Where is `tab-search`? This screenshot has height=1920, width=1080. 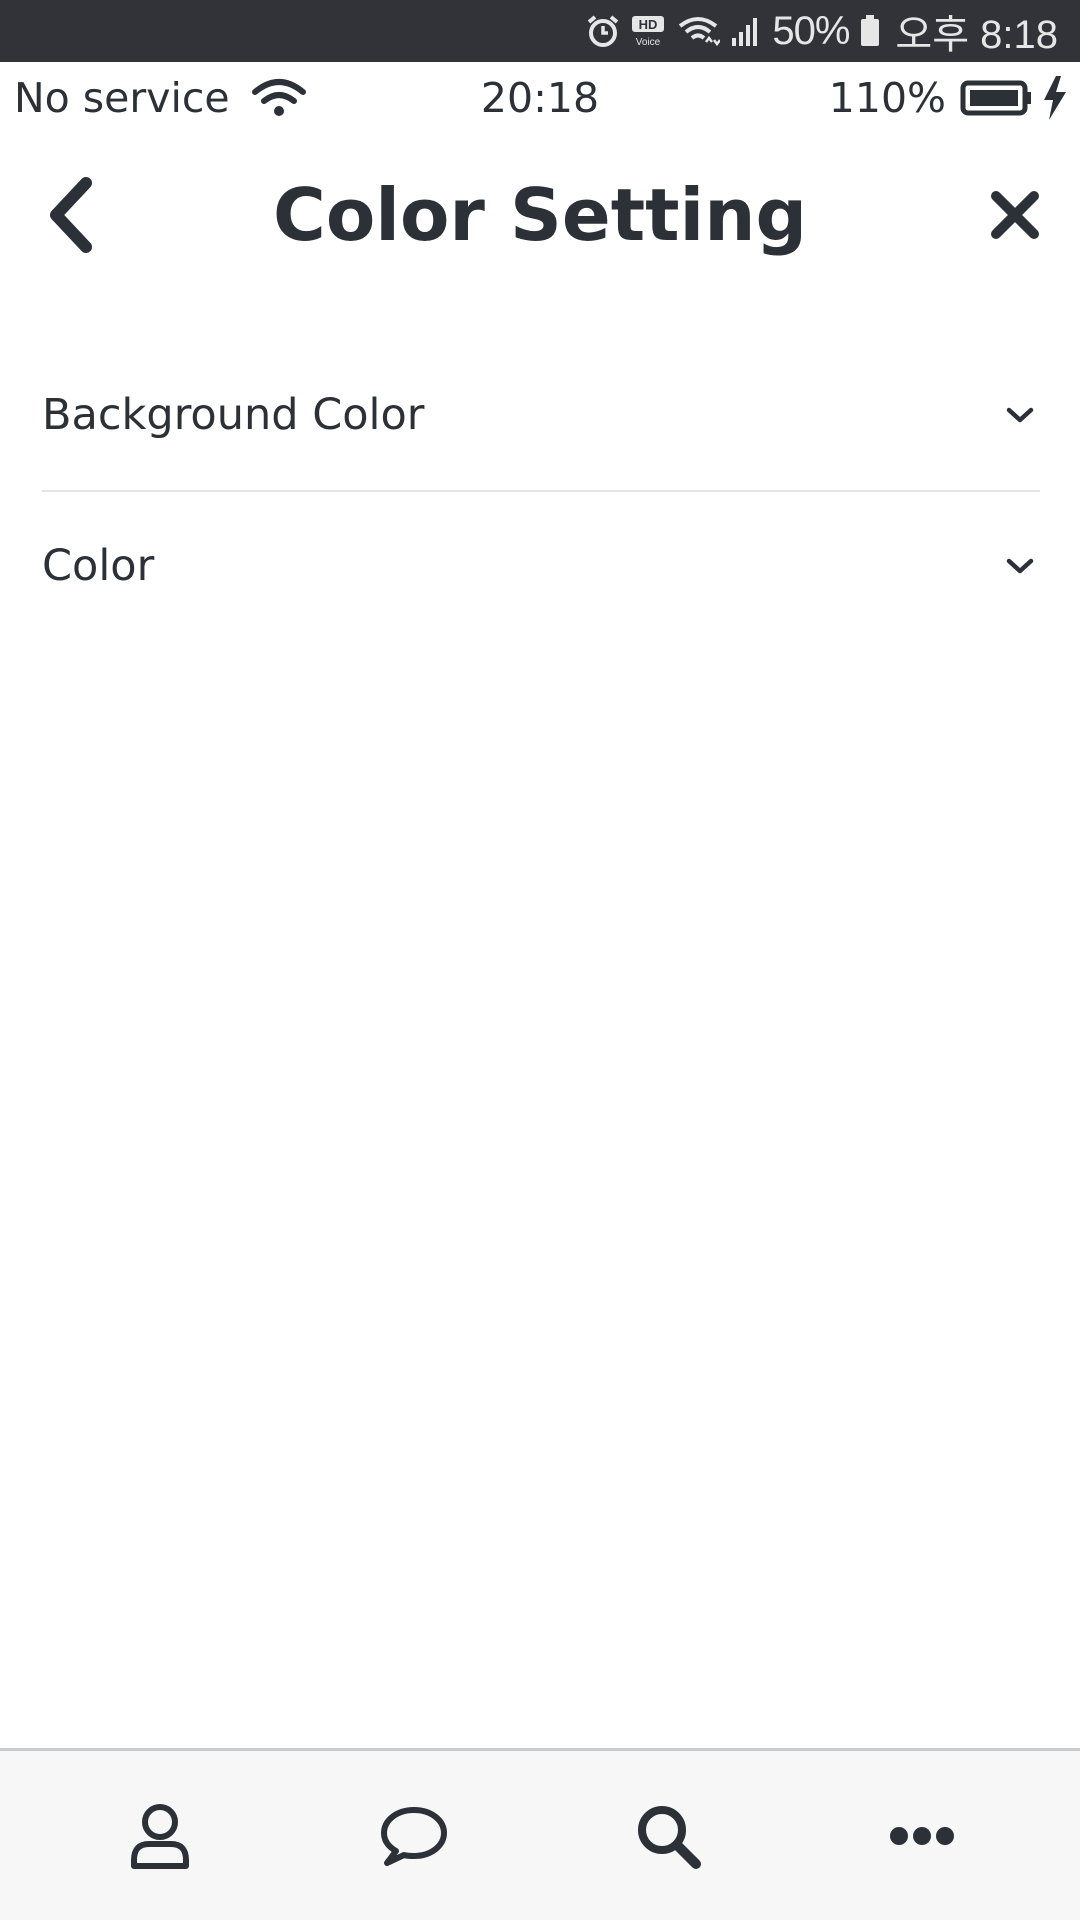 tab-search is located at coordinates (668, 1835).